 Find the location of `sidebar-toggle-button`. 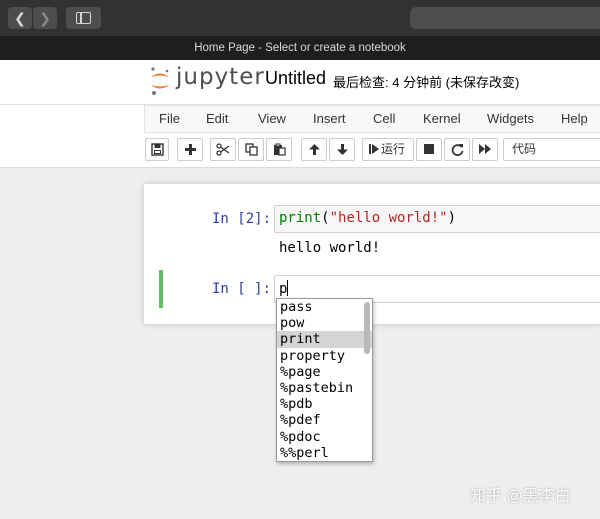

sidebar-toggle-button is located at coordinates (83, 18).